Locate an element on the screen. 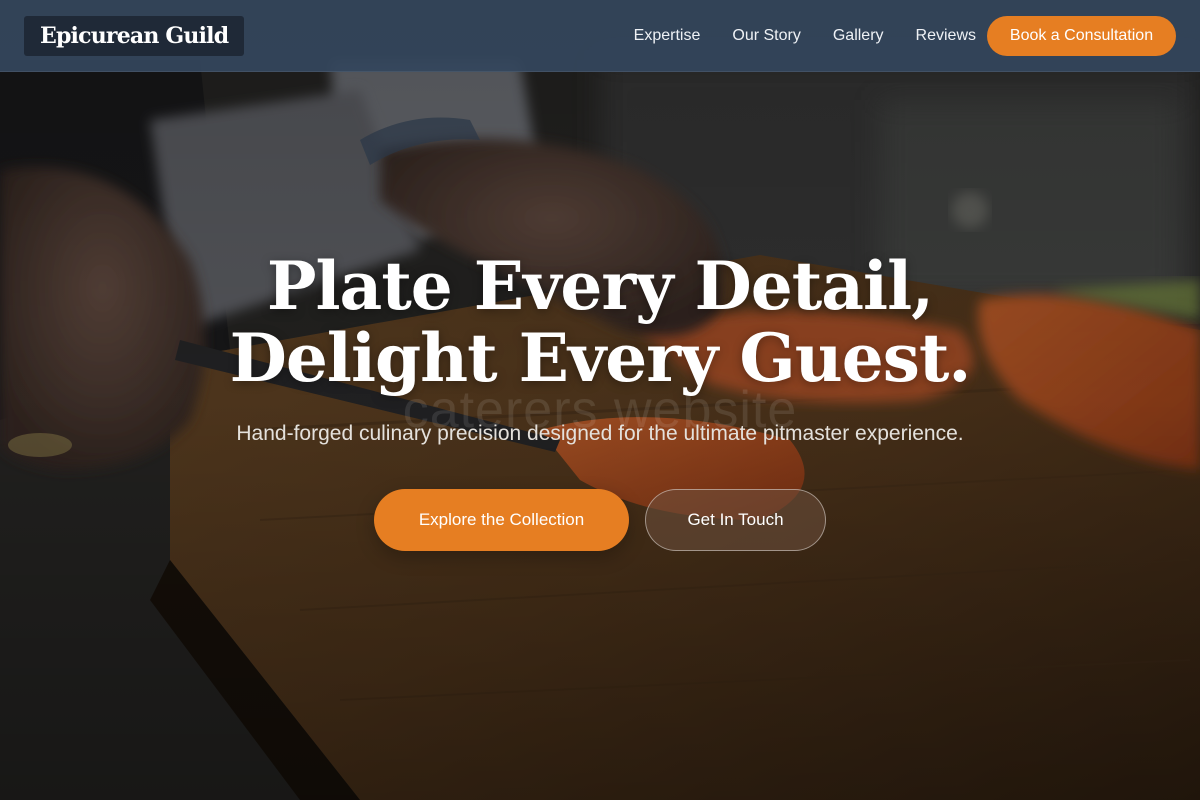 Image resolution: width=1200 pixels, height=800 pixels. get-in-touch-button: Get In Touch is located at coordinates (735, 520).